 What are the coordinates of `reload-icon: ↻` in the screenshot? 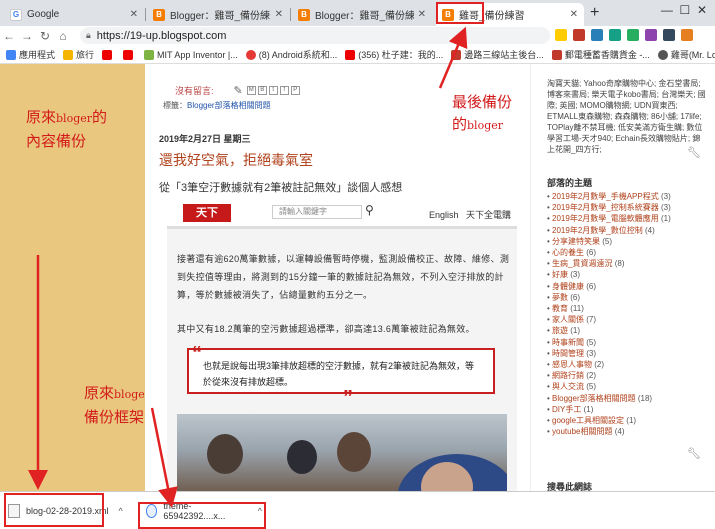 It's located at (45, 36).